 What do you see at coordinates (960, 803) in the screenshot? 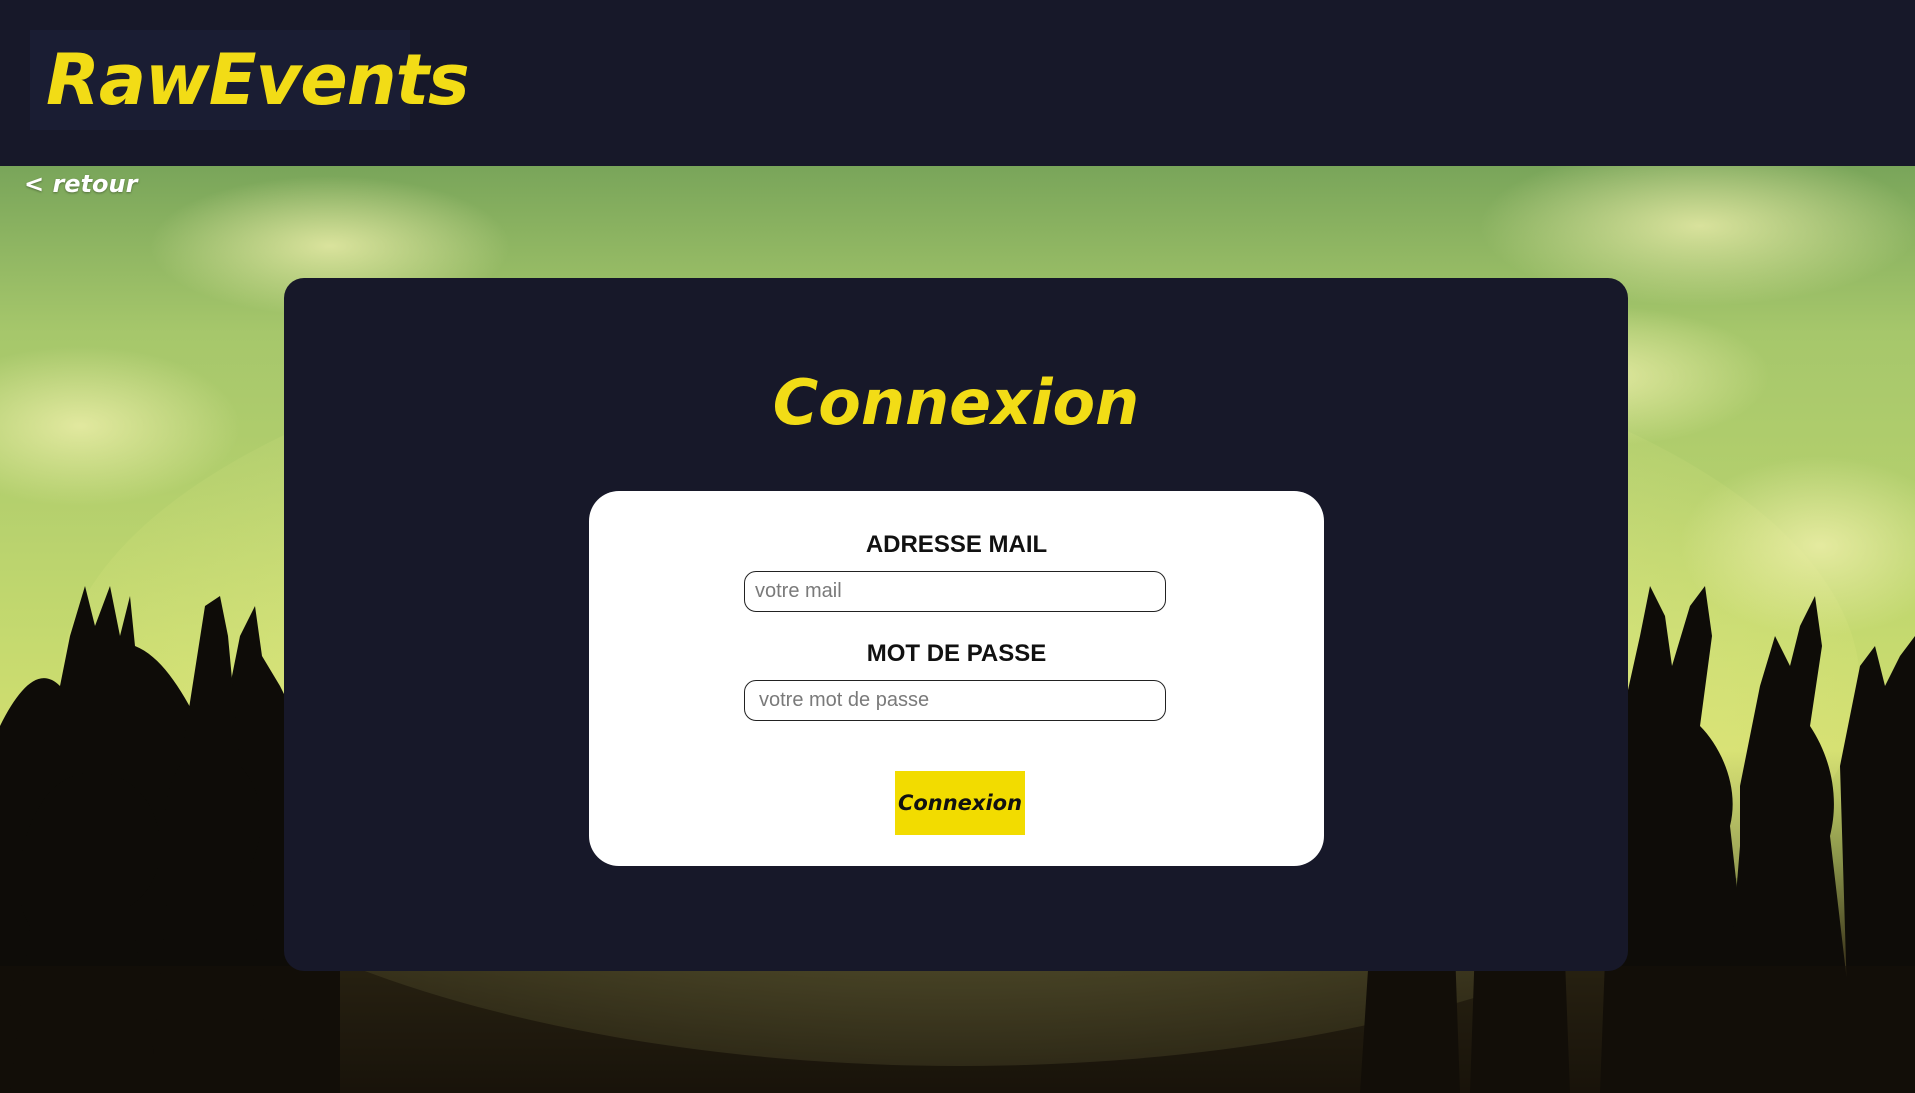
I see `login-submit-button: Connexion` at bounding box center [960, 803].